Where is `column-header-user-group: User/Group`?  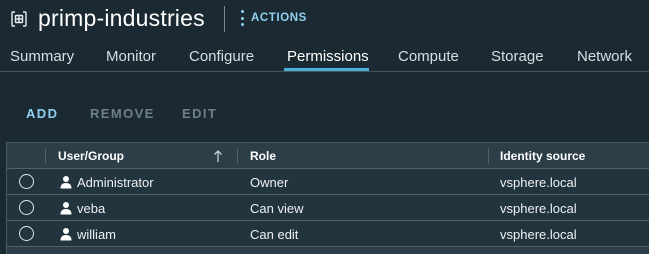
column-header-user-group: User/Group is located at coordinates (91, 156).